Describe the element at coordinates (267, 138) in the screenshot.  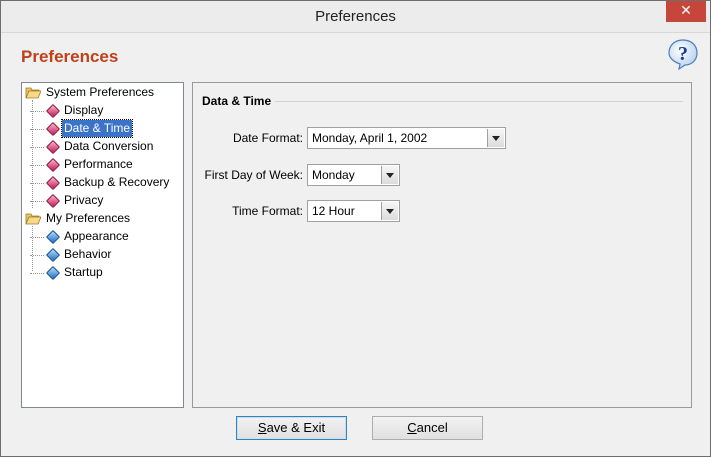
I see `date-format-label: Date Format:` at that location.